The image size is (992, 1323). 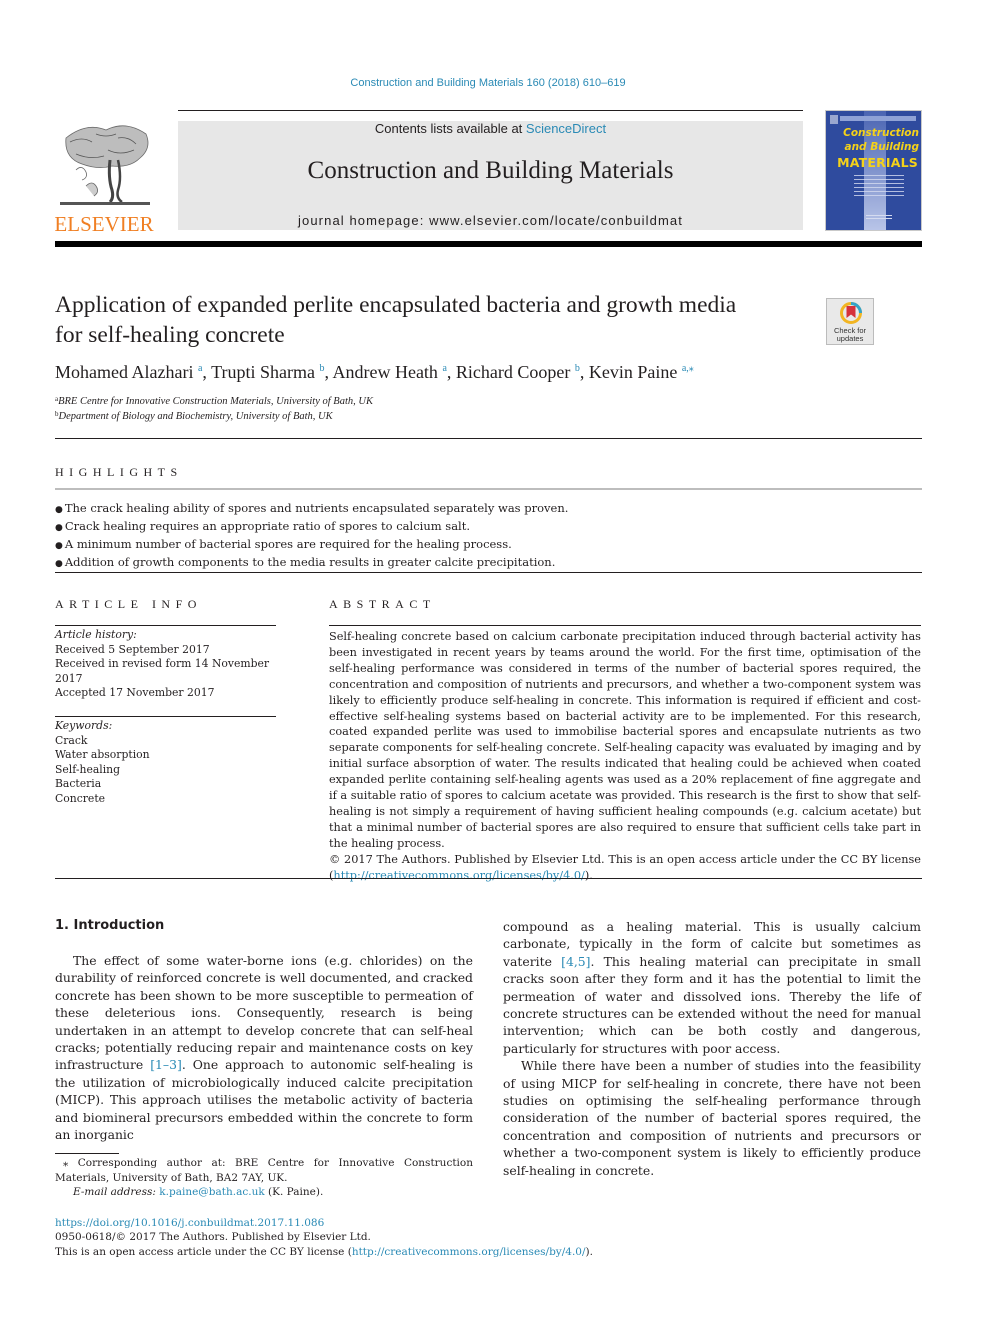 I want to click on citation-link: [4,5], so click(x=575, y=961).